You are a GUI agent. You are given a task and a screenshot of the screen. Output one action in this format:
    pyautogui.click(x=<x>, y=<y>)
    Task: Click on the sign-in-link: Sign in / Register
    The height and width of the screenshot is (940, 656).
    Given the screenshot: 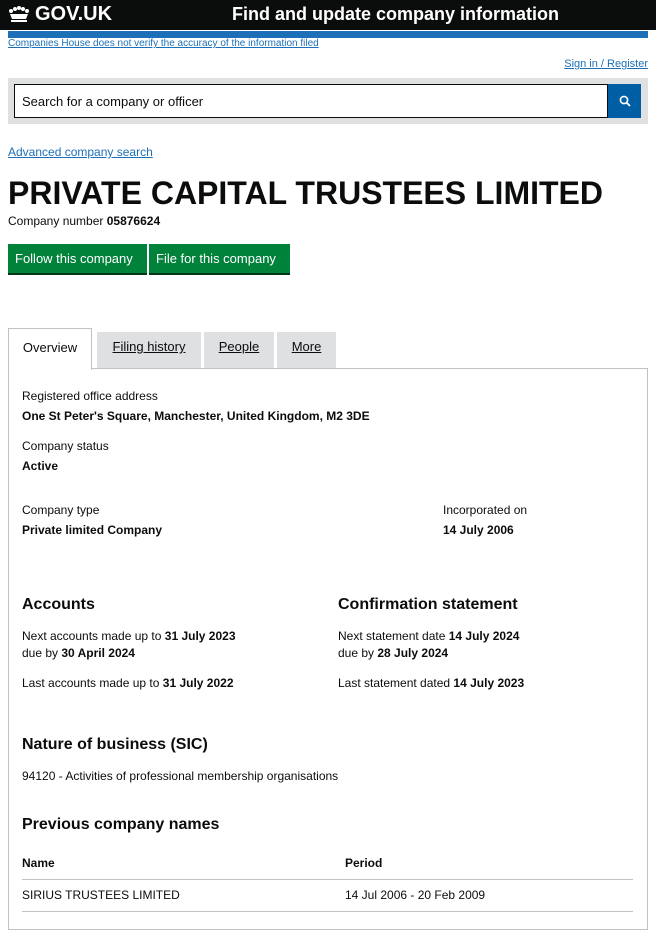 What is the action you would take?
    pyautogui.click(x=606, y=64)
    